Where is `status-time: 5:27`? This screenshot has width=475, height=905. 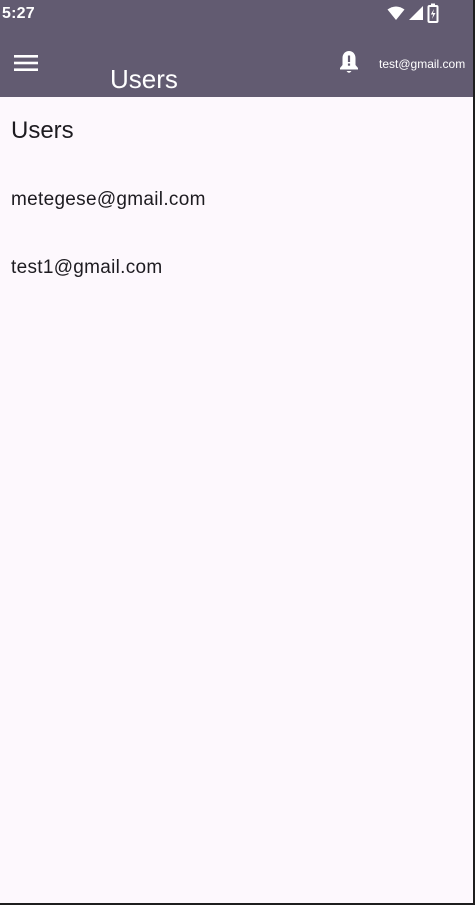
status-time: 5:27 is located at coordinates (18, 13).